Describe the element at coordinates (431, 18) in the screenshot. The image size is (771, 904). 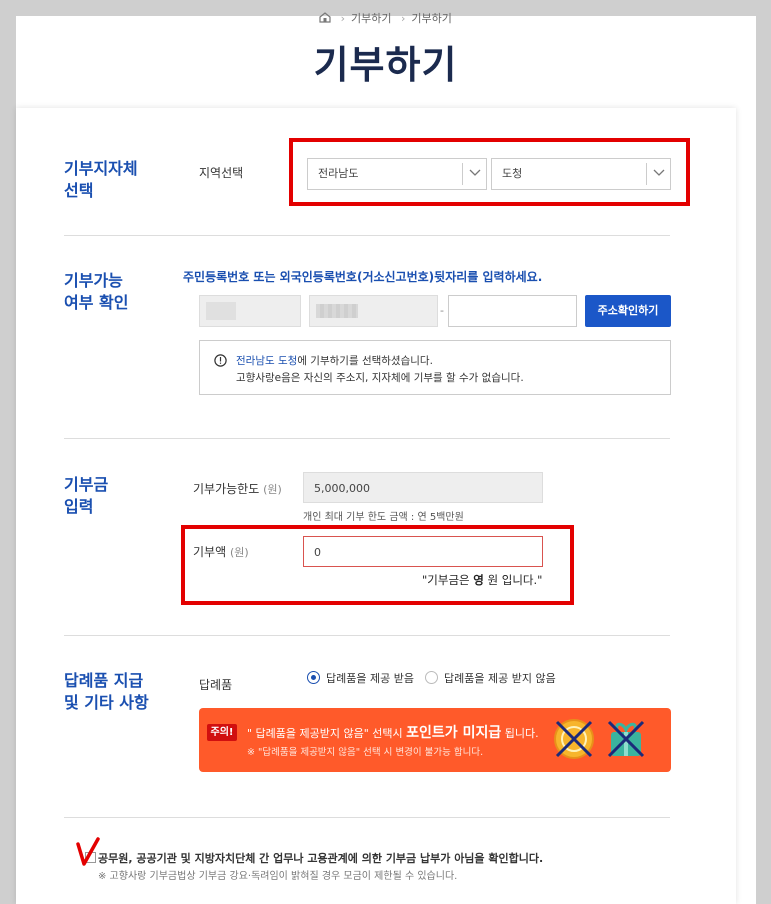
I see `breadcrumb-item-current: 기부하기` at that location.